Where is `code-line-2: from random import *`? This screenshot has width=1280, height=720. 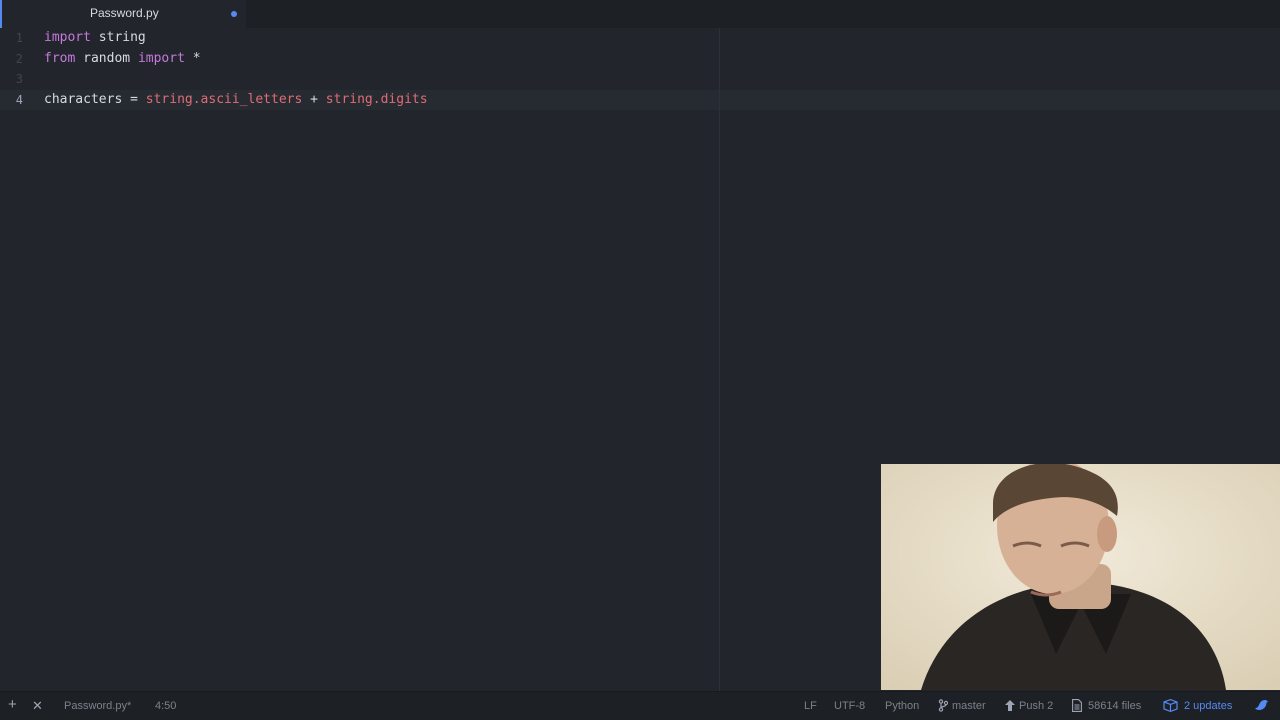
code-line-2: from random import * is located at coordinates (122, 59).